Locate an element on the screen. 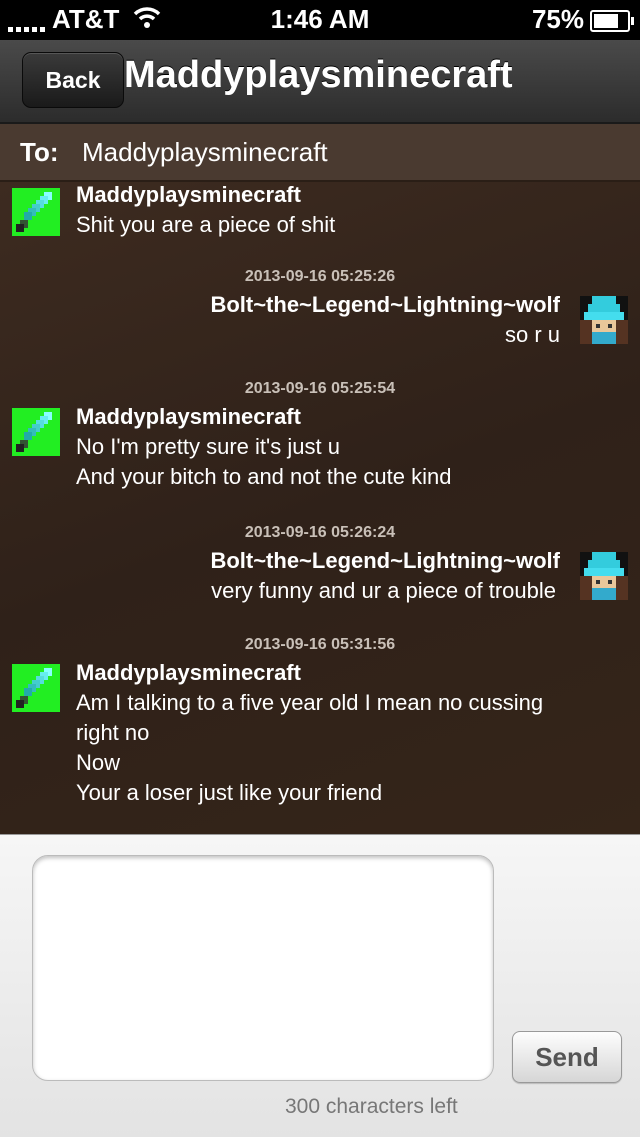 This screenshot has width=640, height=1137. message-text: And your bitch to and not the cute kind is located at coordinates (264, 476).